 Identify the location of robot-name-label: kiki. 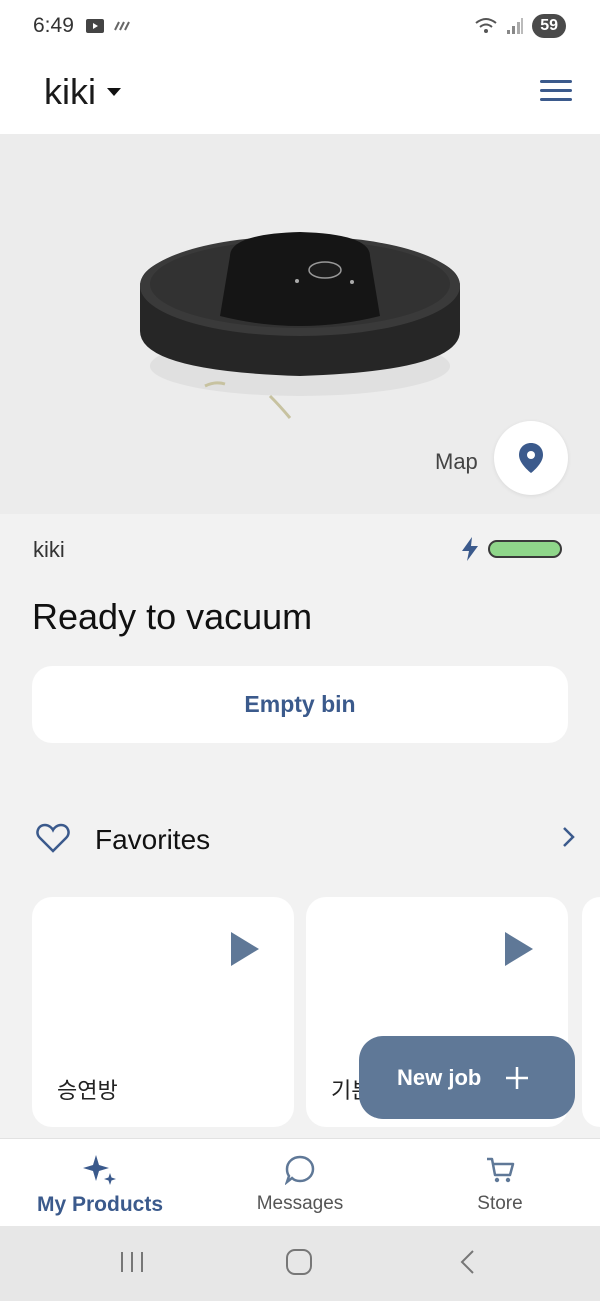
(49, 549).